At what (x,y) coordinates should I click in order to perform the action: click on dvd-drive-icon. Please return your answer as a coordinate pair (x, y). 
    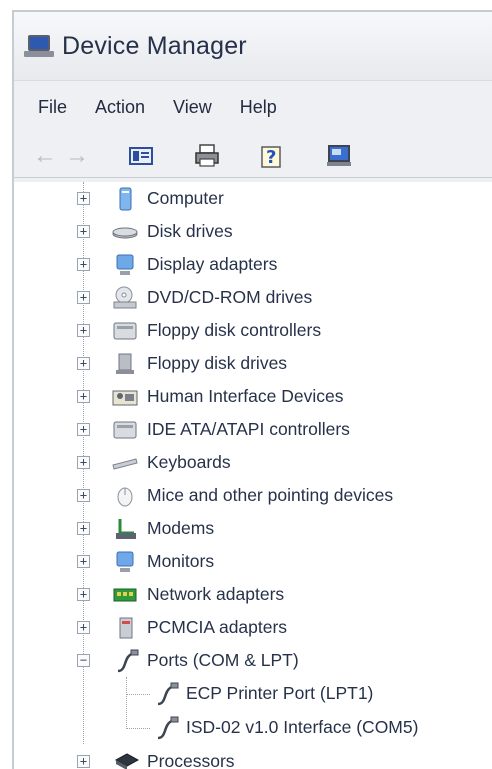
    Looking at the image, I should click on (125, 298).